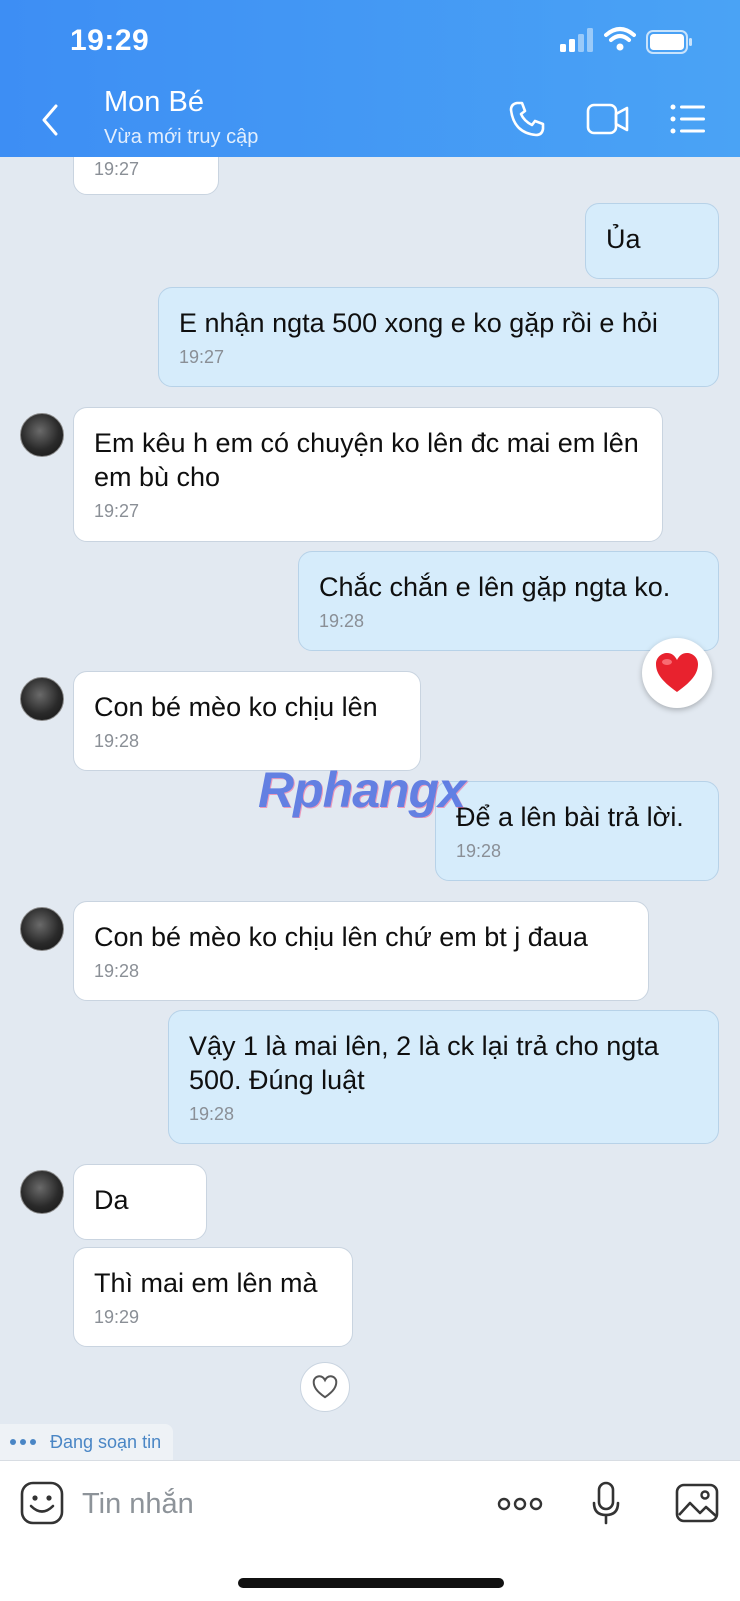 This screenshot has height=1601, width=740. I want to click on signal-icon, so click(576, 40).